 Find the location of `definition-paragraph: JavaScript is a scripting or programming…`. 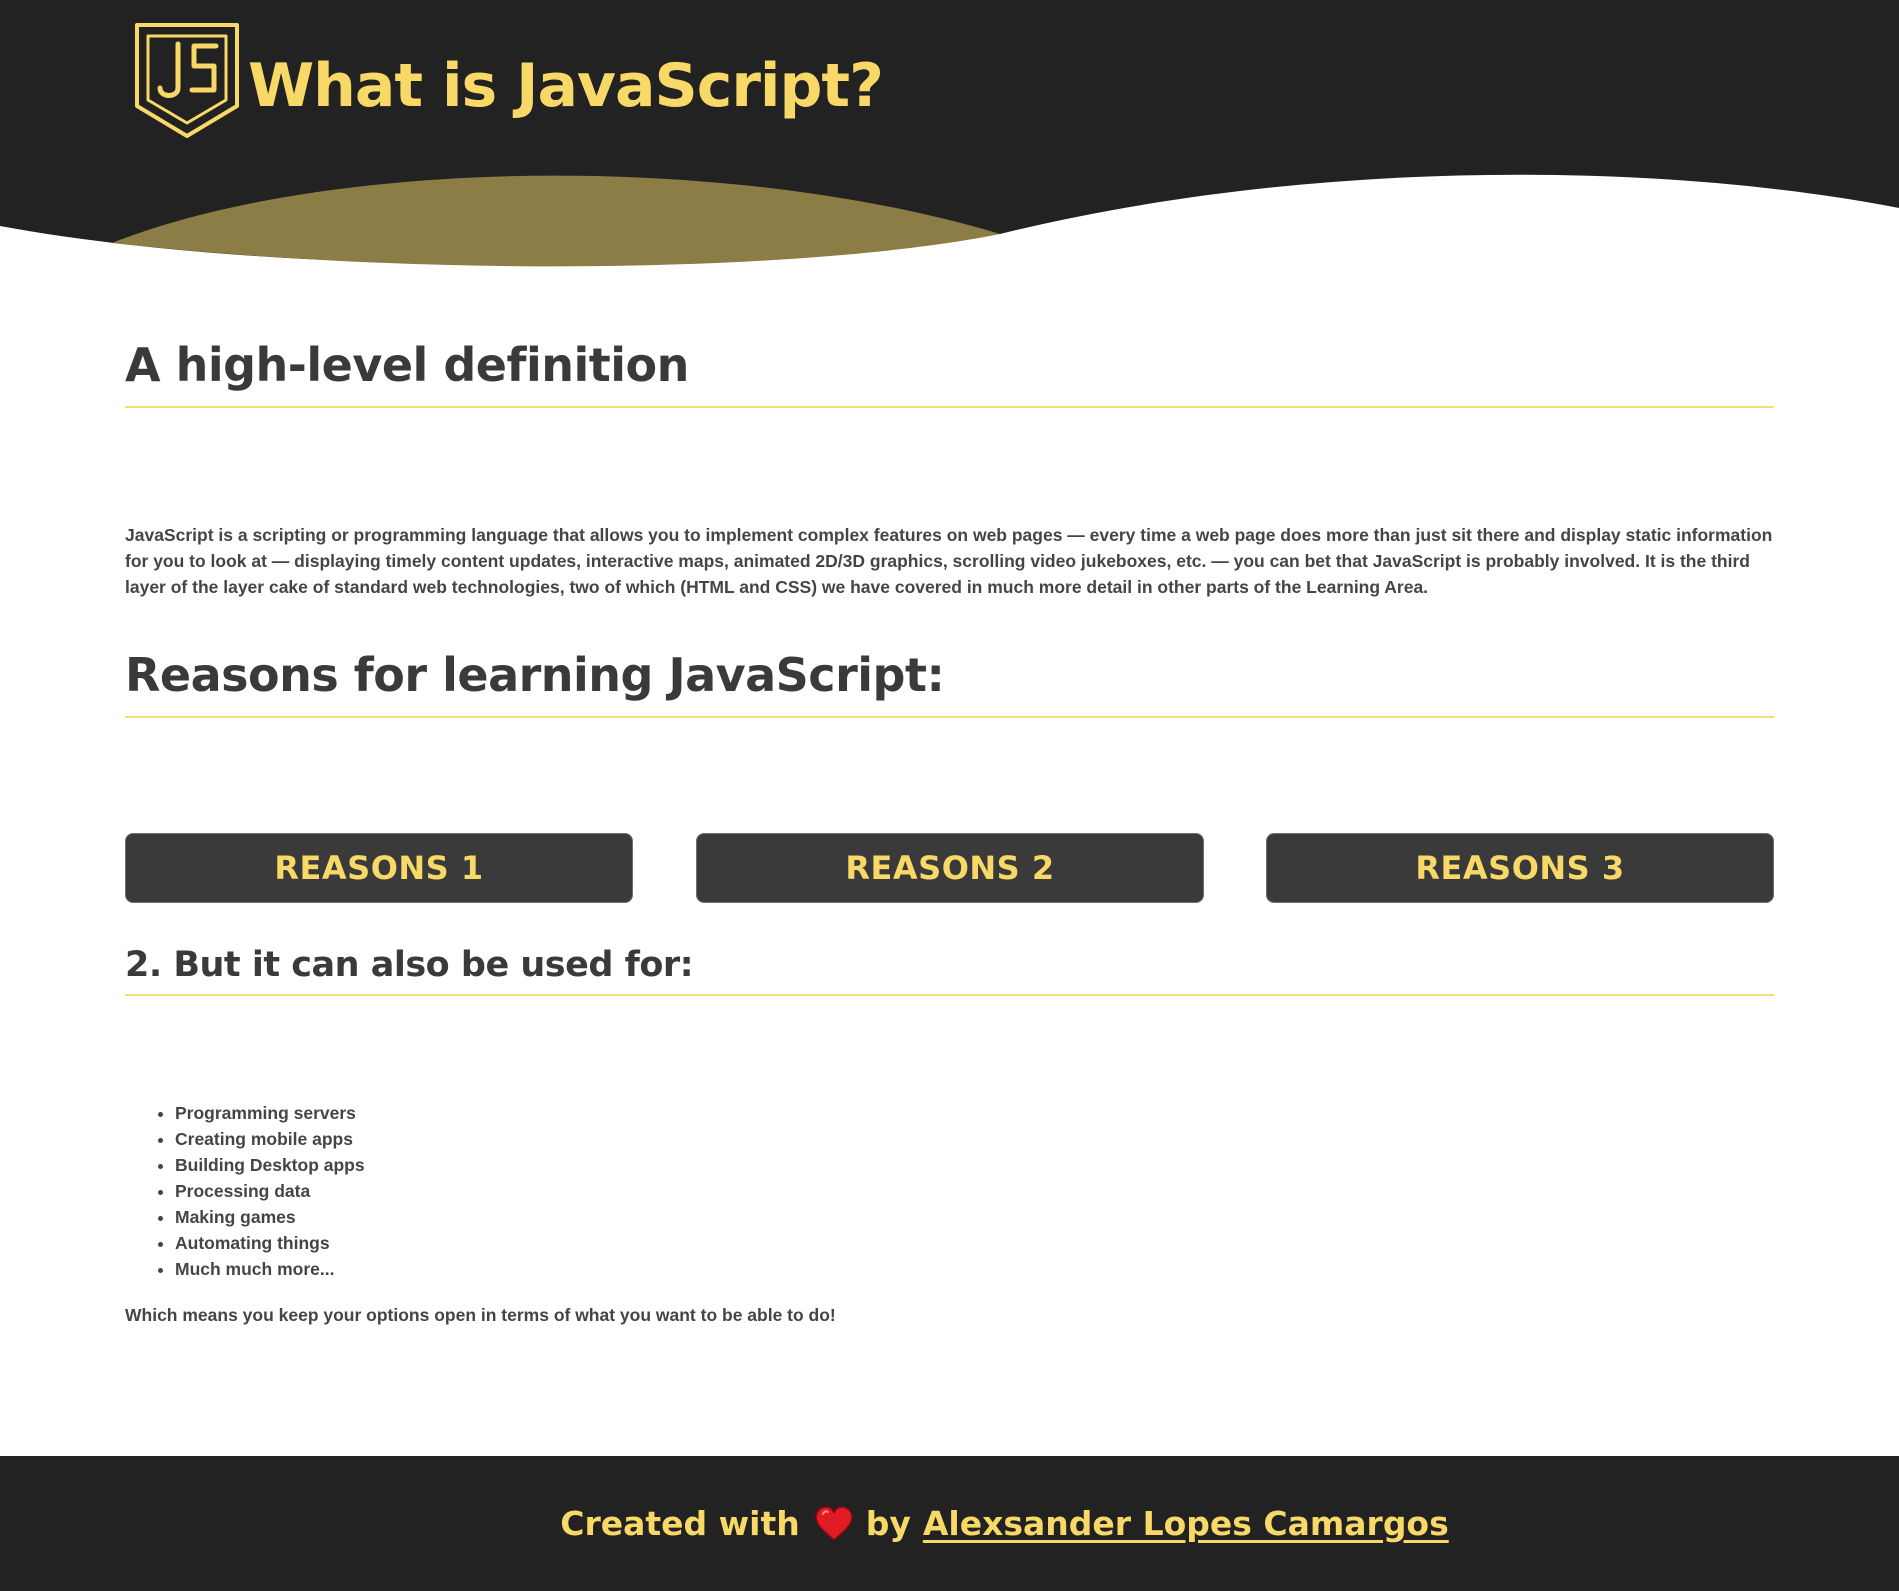

definition-paragraph: JavaScript is a scripting or programming… is located at coordinates (949, 561).